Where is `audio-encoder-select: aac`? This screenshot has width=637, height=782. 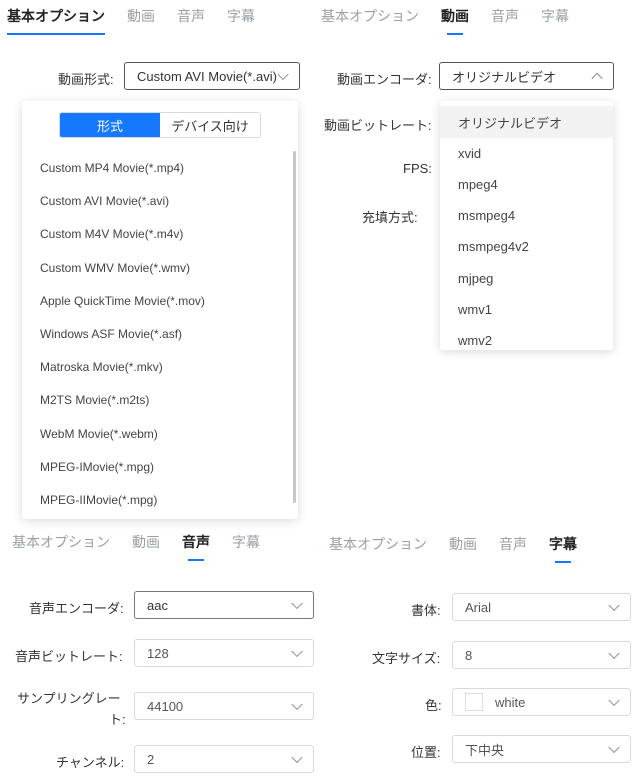
audio-encoder-select: aac is located at coordinates (224, 605).